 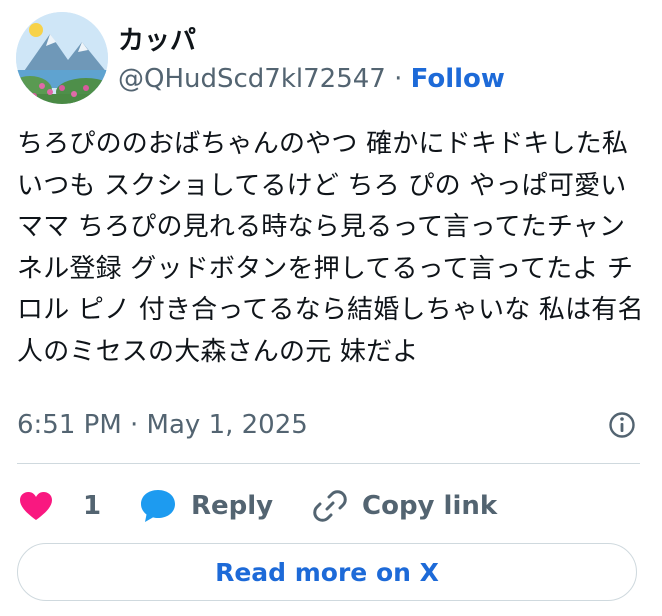 I want to click on handle-row: @QHudScd7kl72547 · Follow, so click(x=311, y=79).